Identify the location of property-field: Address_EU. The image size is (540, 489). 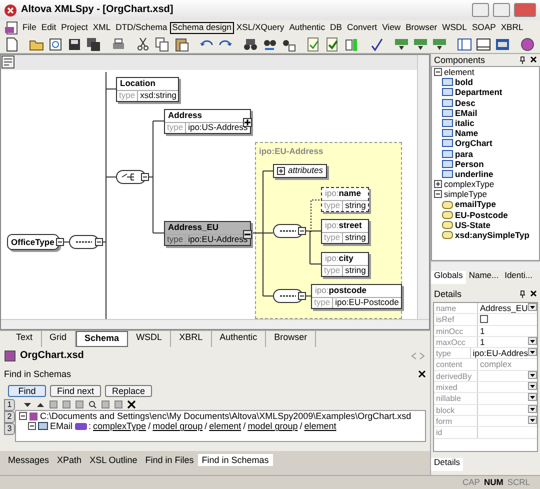
(504, 308).